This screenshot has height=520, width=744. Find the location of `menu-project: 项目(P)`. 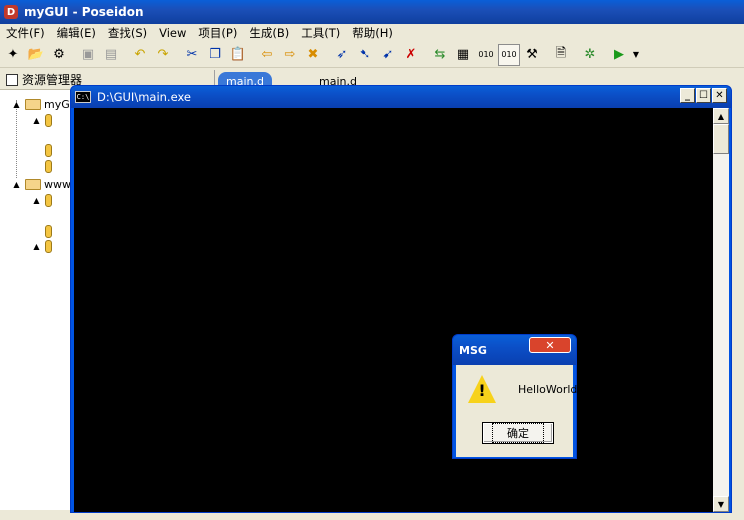

menu-project: 项目(P) is located at coordinates (217, 33).